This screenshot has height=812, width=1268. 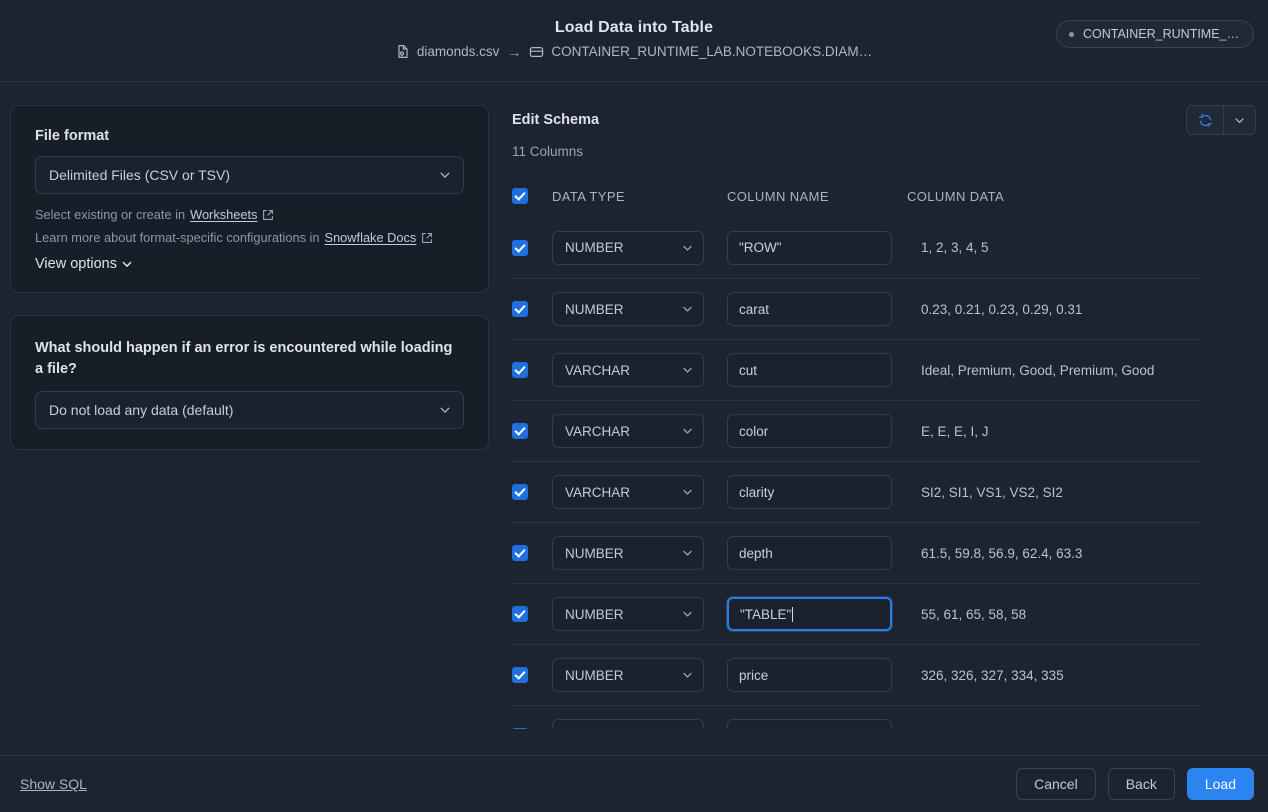 What do you see at coordinates (1056, 784) in the screenshot?
I see `cancel-button: Cancel` at bounding box center [1056, 784].